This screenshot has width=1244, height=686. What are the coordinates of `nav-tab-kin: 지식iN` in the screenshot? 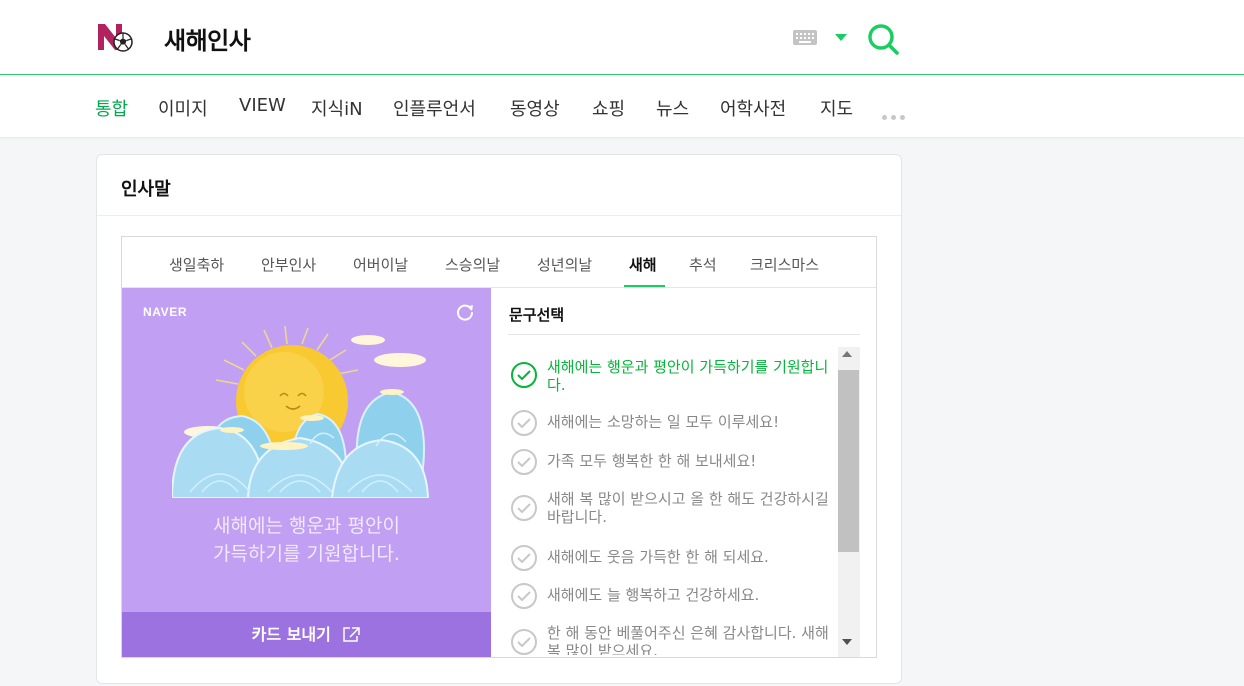 It's located at (337, 108).